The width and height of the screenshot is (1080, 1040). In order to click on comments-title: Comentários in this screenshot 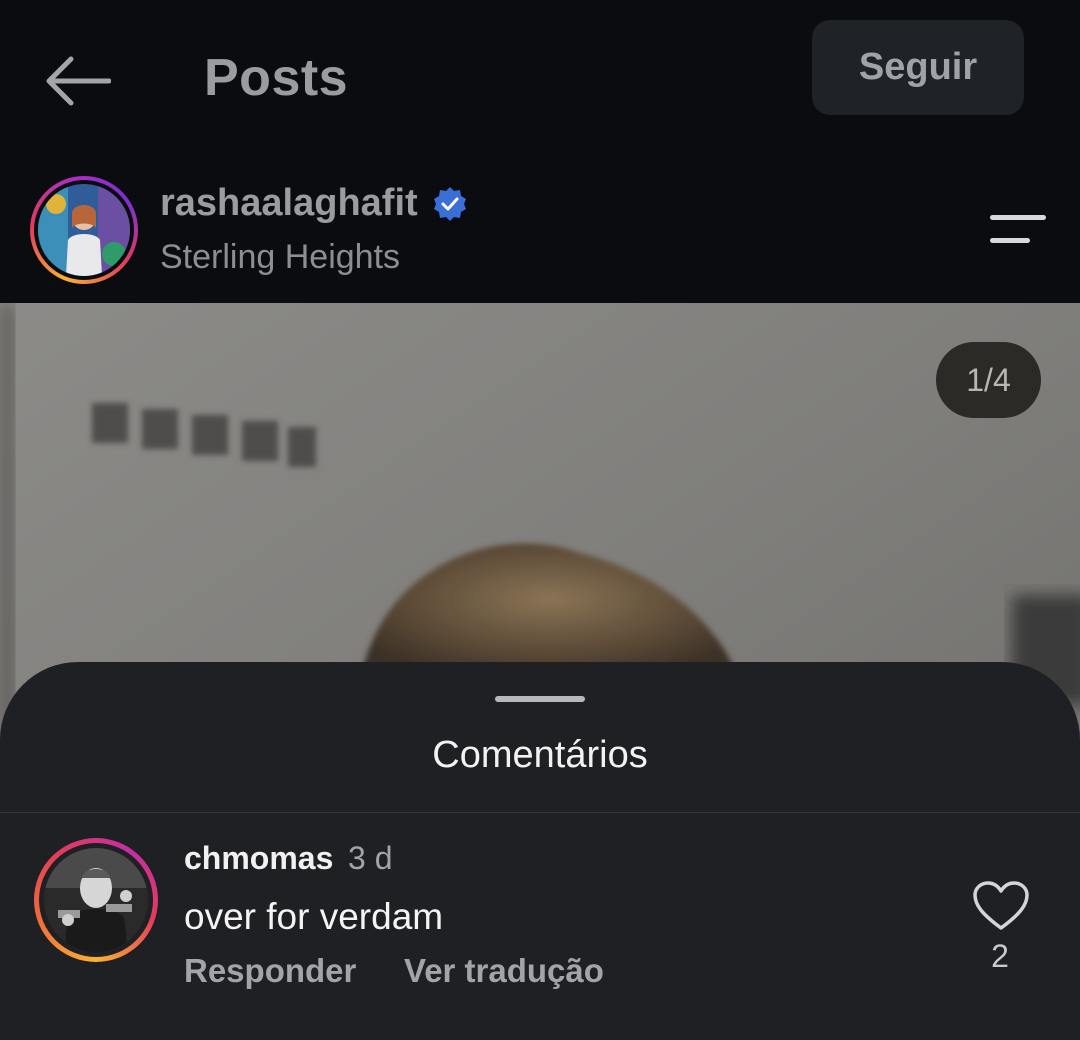, I will do `click(540, 755)`.